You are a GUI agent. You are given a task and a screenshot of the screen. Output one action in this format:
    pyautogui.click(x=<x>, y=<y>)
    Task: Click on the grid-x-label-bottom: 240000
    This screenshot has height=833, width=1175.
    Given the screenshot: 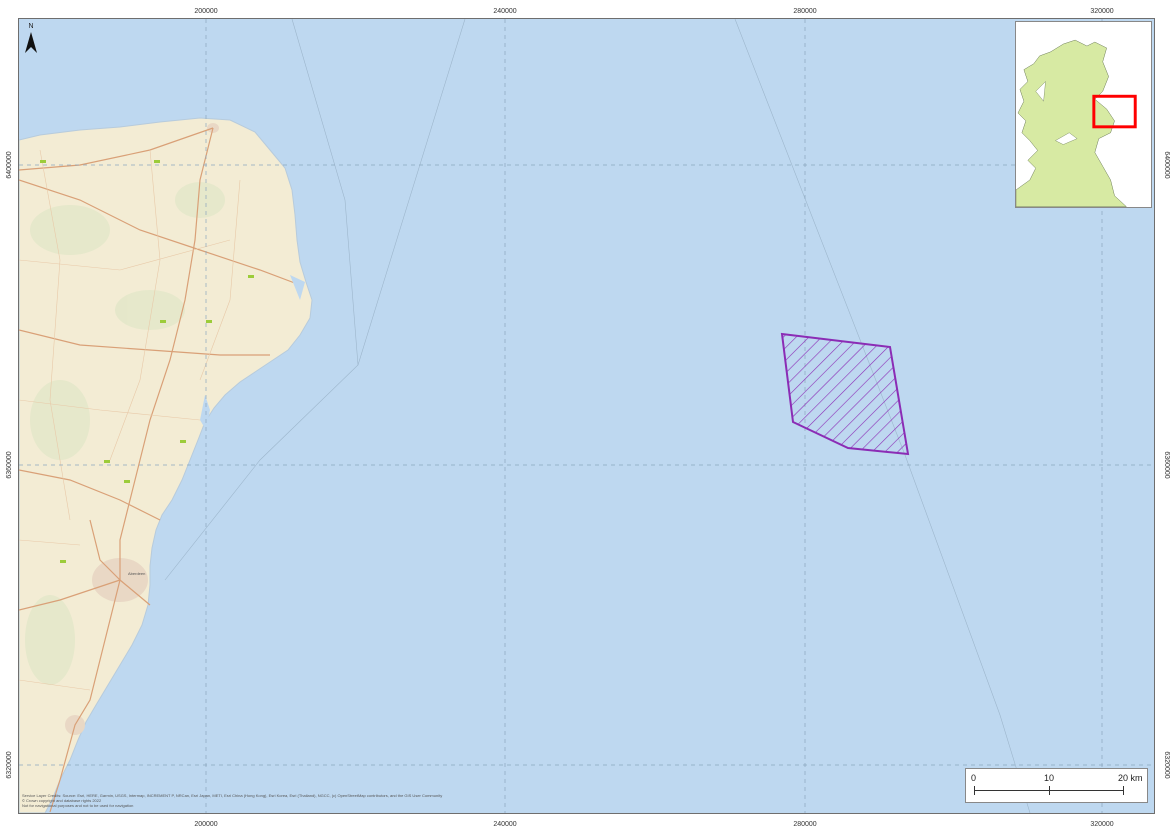 What is the action you would take?
    pyautogui.click(x=504, y=824)
    